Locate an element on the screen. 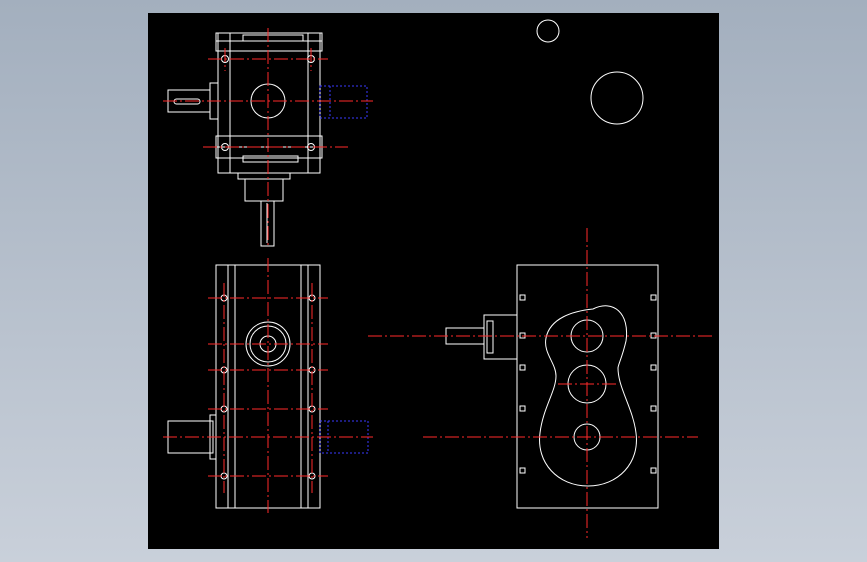 This screenshot has width=867, height=562. front-view is located at coordinates (268, 385).